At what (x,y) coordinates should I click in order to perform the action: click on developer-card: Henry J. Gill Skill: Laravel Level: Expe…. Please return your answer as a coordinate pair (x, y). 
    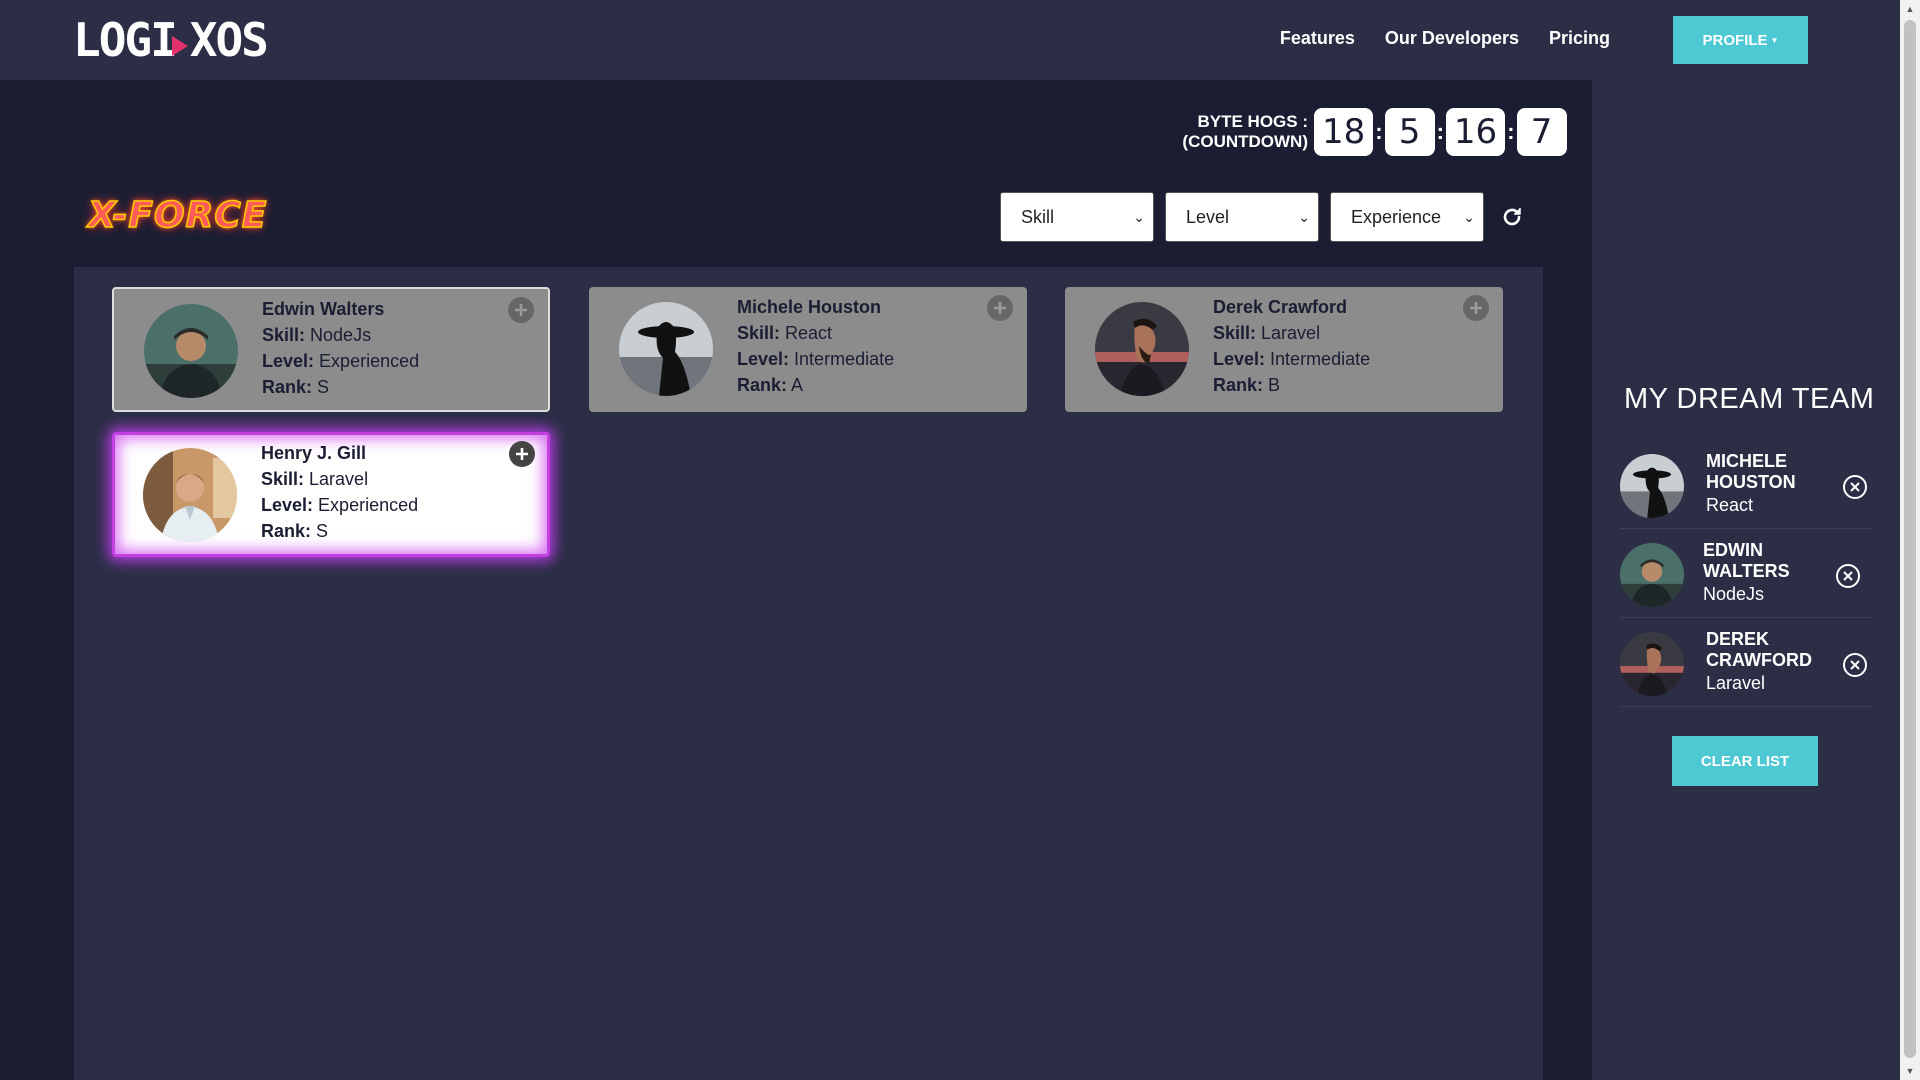
    Looking at the image, I should click on (331, 494).